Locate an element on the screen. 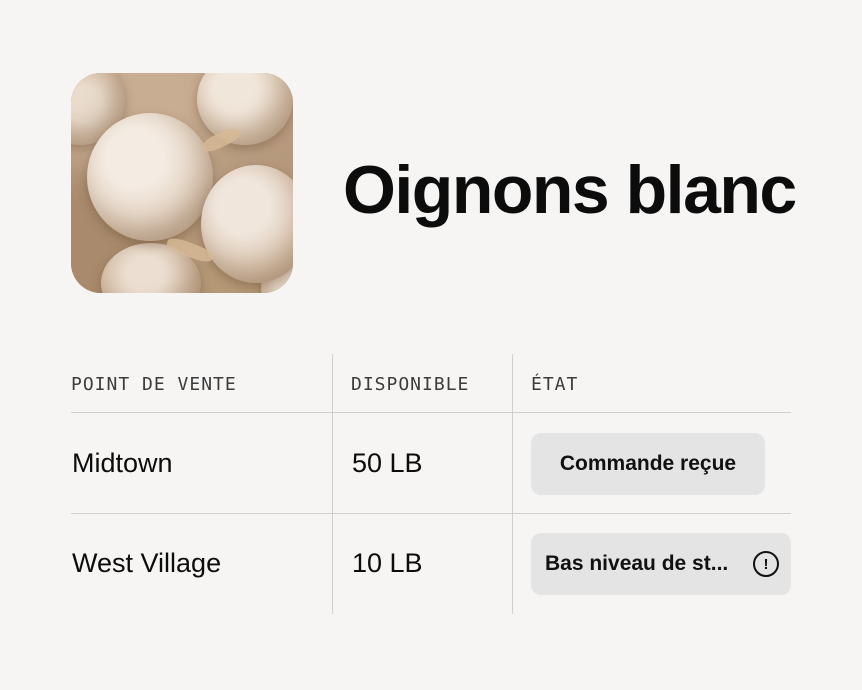 The image size is (862, 690). available-cell: 10 LB is located at coordinates (387, 563).